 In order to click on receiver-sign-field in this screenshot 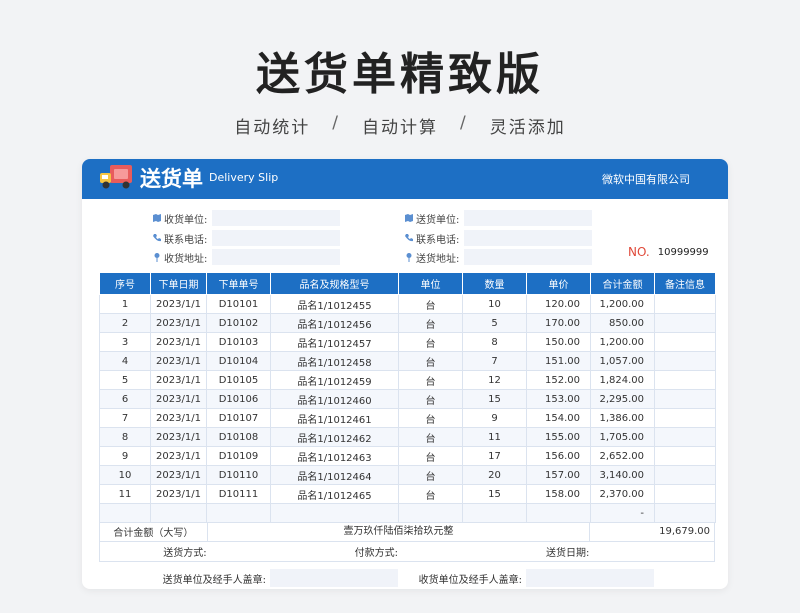, I will do `click(590, 578)`.